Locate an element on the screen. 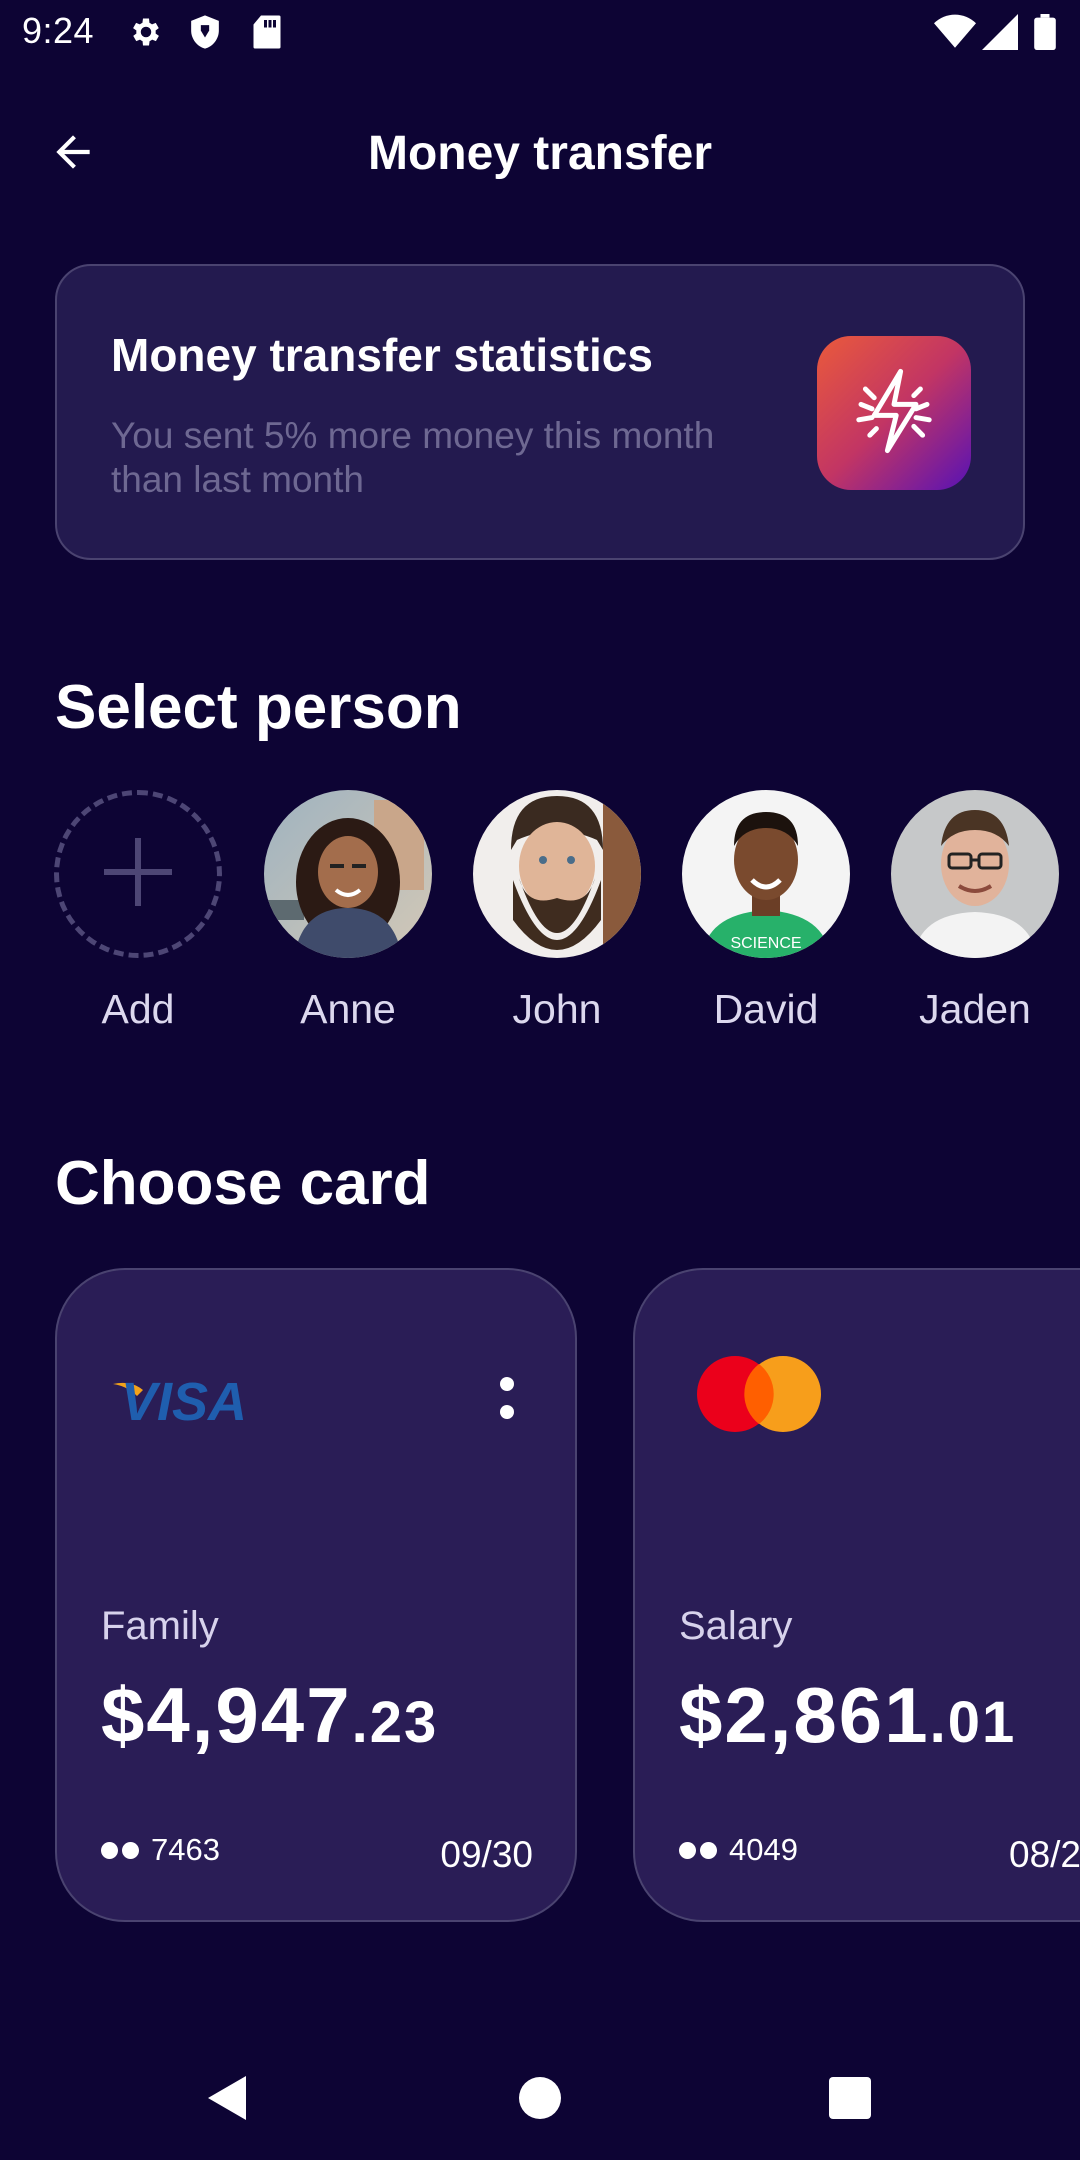  mastercard-logo is located at coordinates (760, 1396).